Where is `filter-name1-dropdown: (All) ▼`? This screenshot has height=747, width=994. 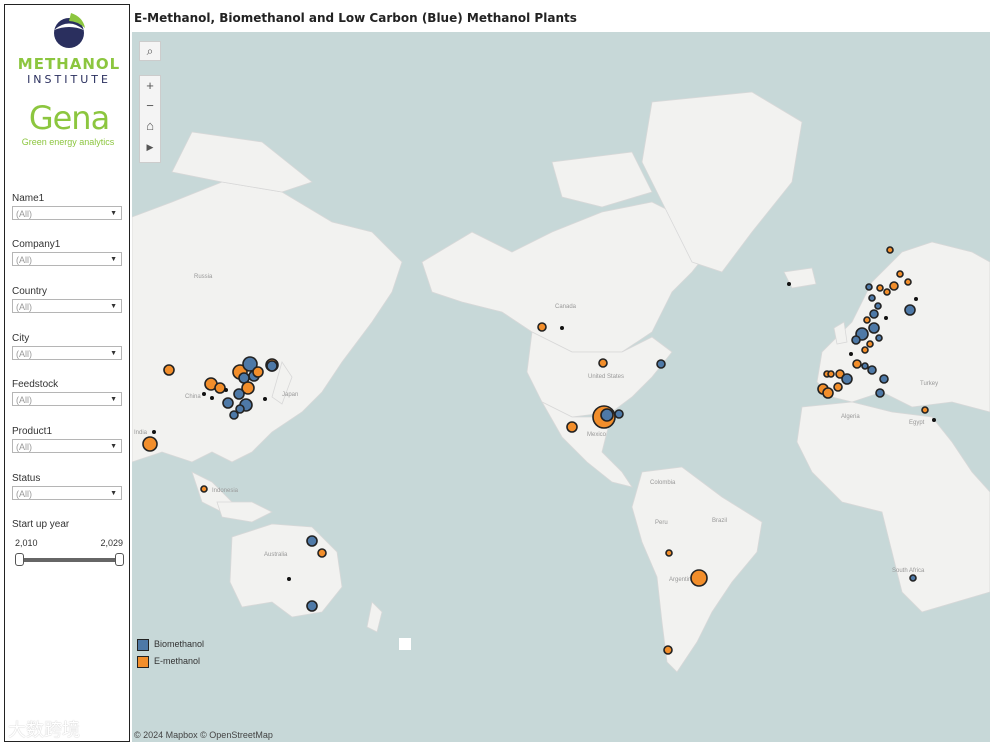 filter-name1-dropdown: (All) ▼ is located at coordinates (67, 213).